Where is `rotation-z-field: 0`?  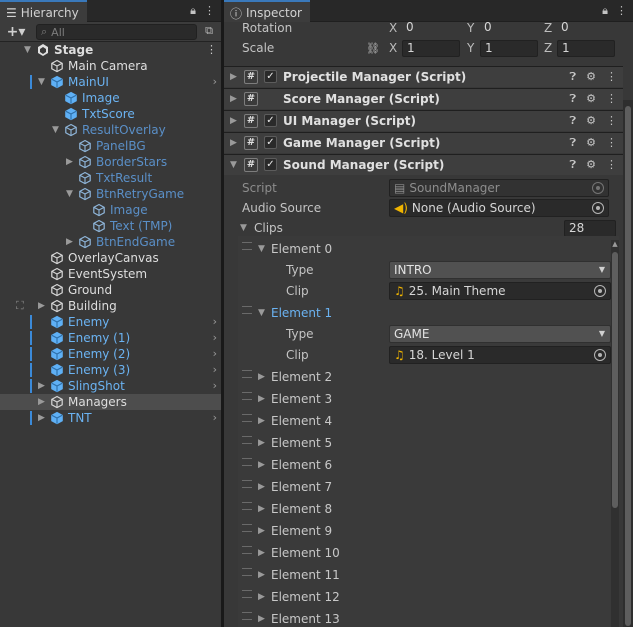
rotation-z-field: 0 is located at coordinates (586, 28).